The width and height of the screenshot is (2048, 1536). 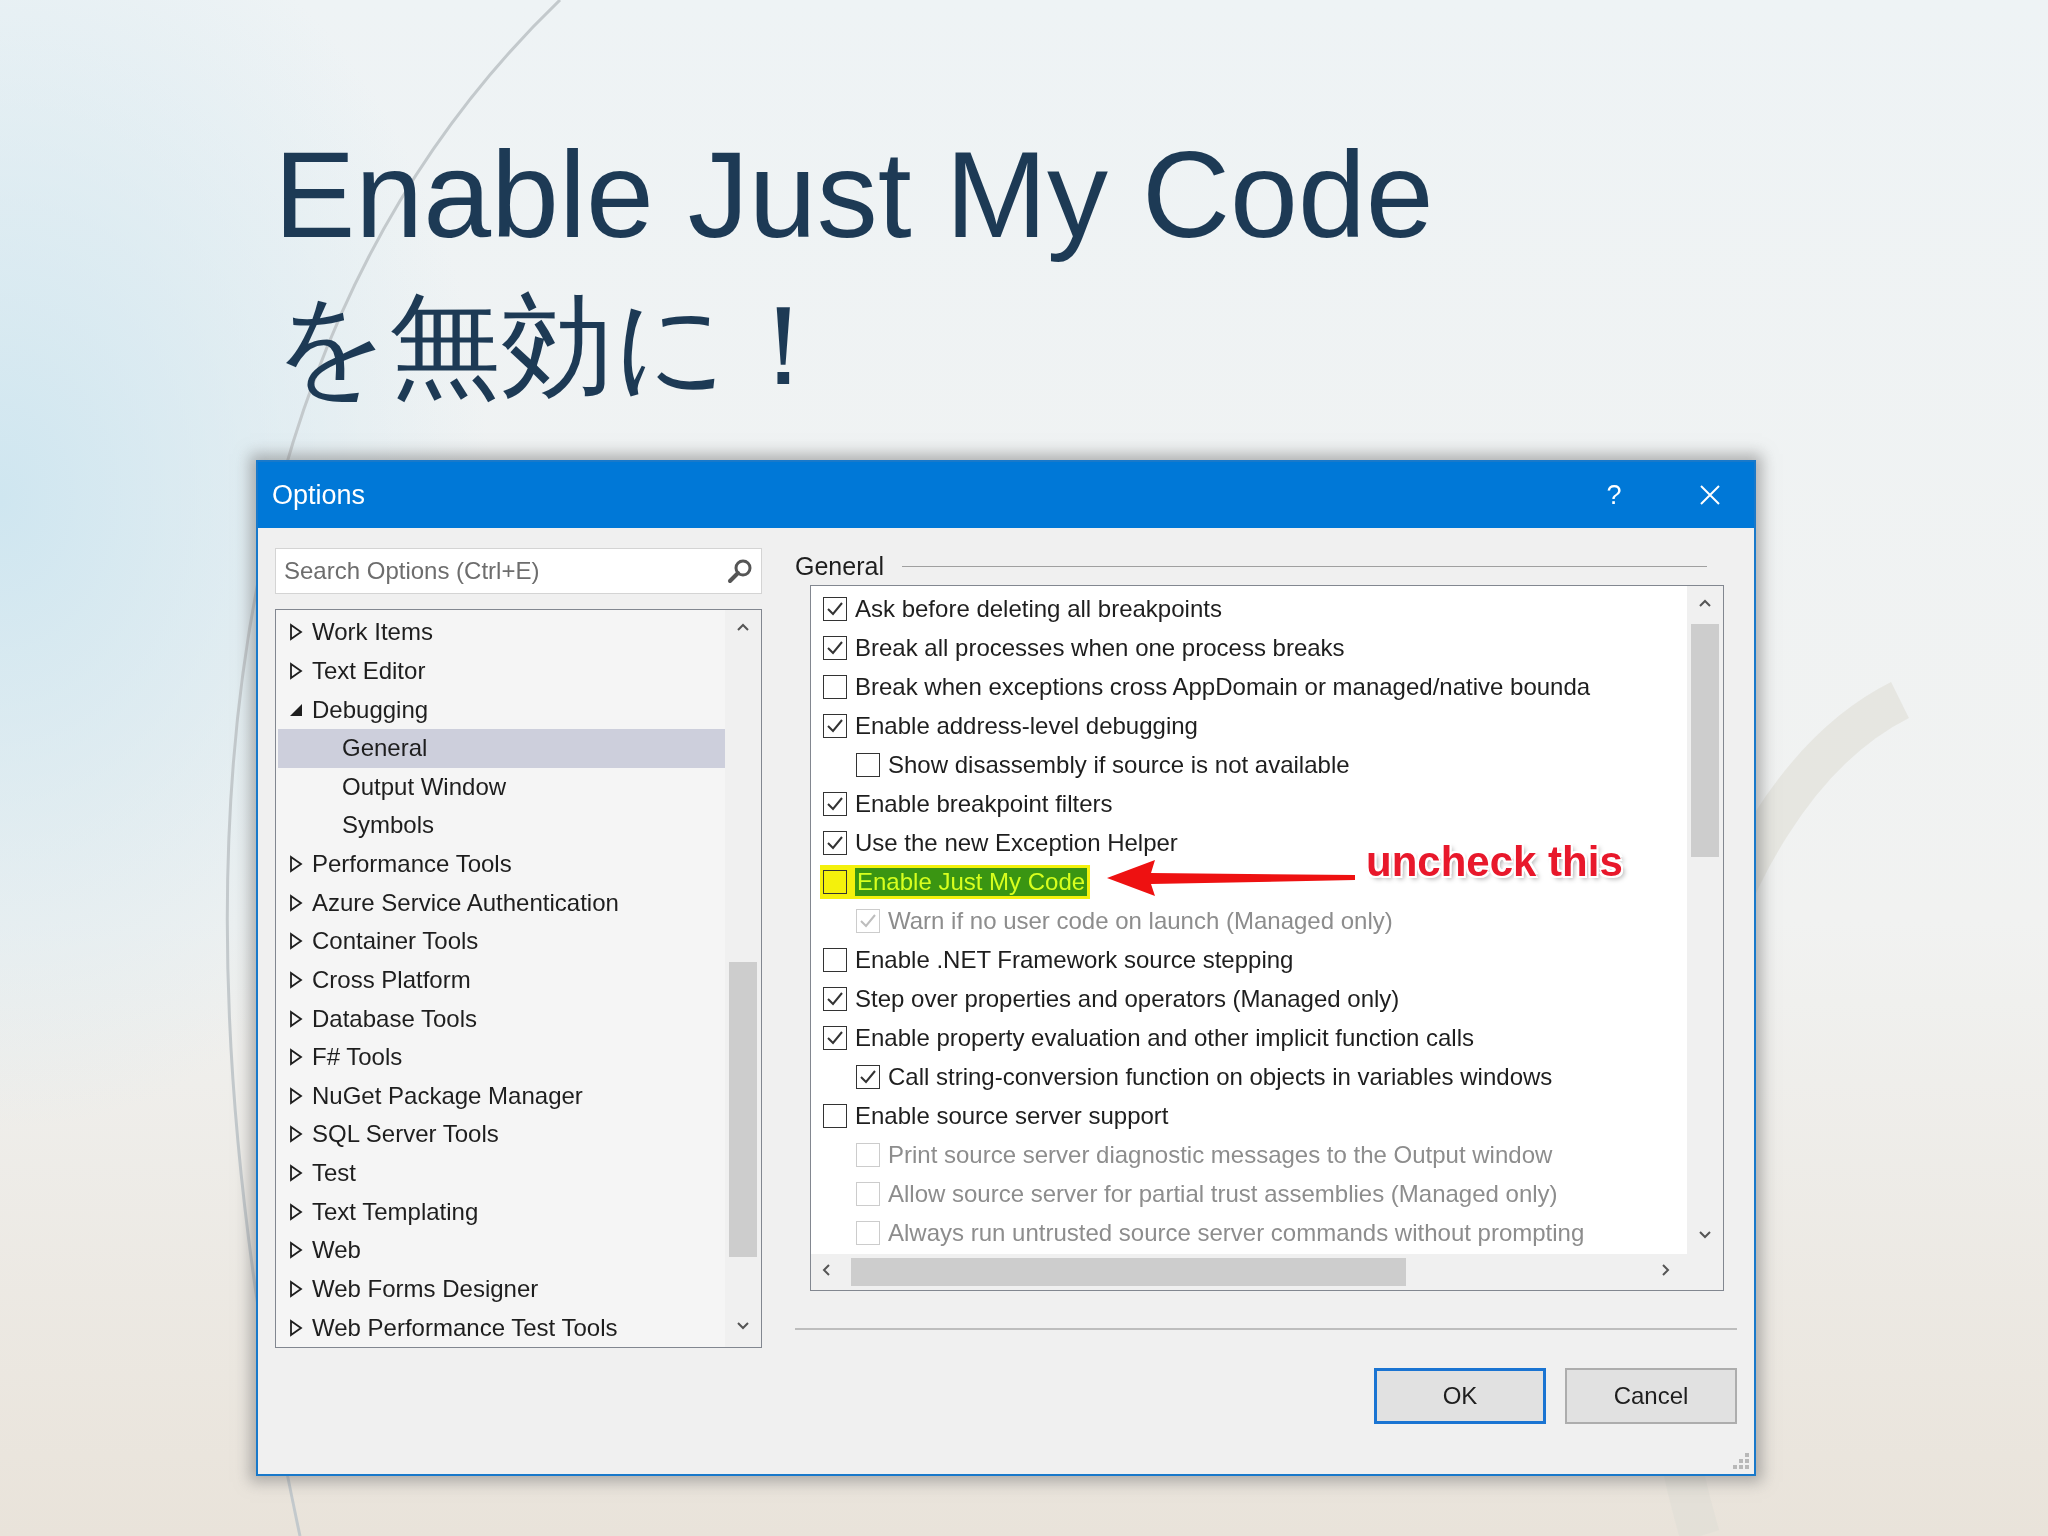 What do you see at coordinates (372, 632) in the screenshot?
I see `tree-item: Work Items` at bounding box center [372, 632].